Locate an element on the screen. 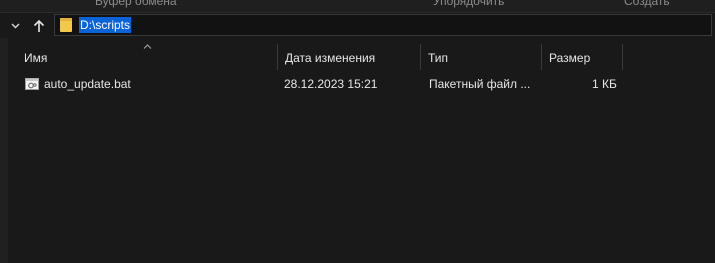  up-button is located at coordinates (39, 25).